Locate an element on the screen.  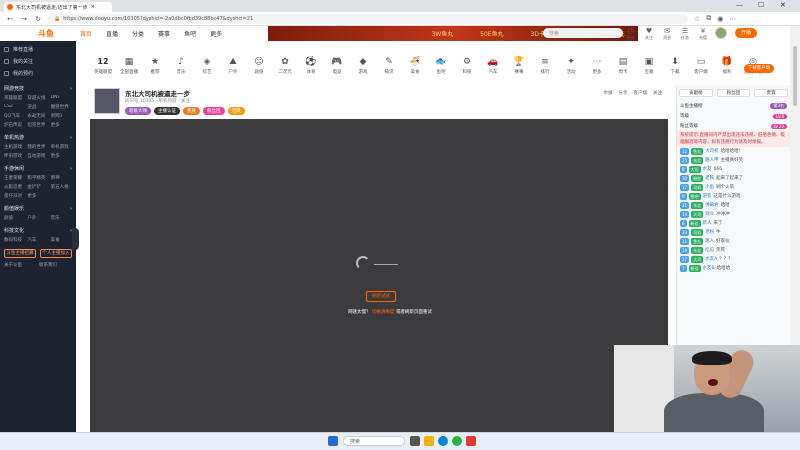
category-car: 🚗 汽车 is located at coordinates (493, 66).